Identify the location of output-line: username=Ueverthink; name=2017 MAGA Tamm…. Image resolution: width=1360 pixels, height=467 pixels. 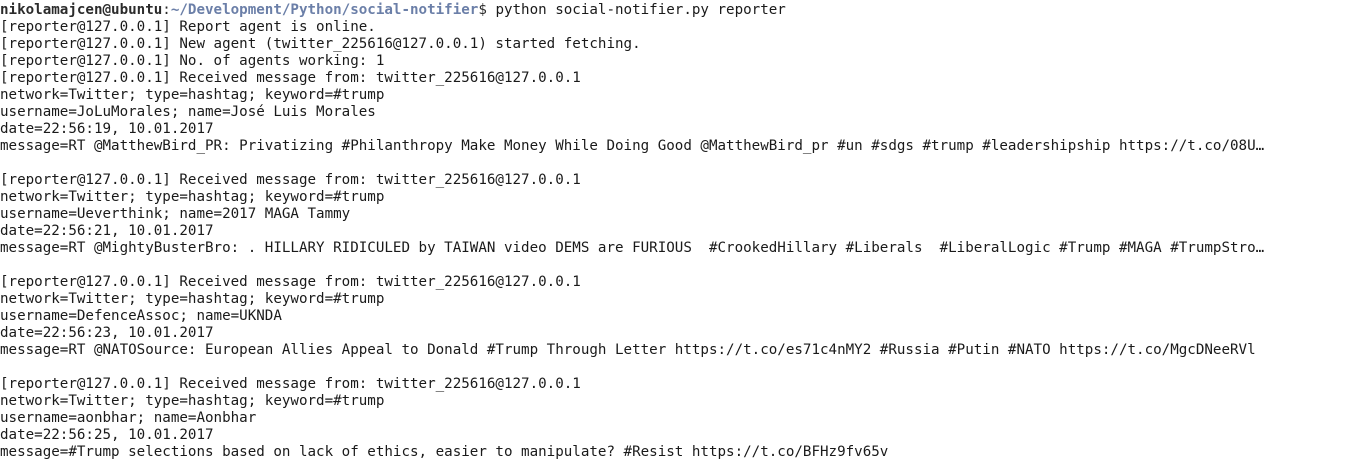
(175, 214).